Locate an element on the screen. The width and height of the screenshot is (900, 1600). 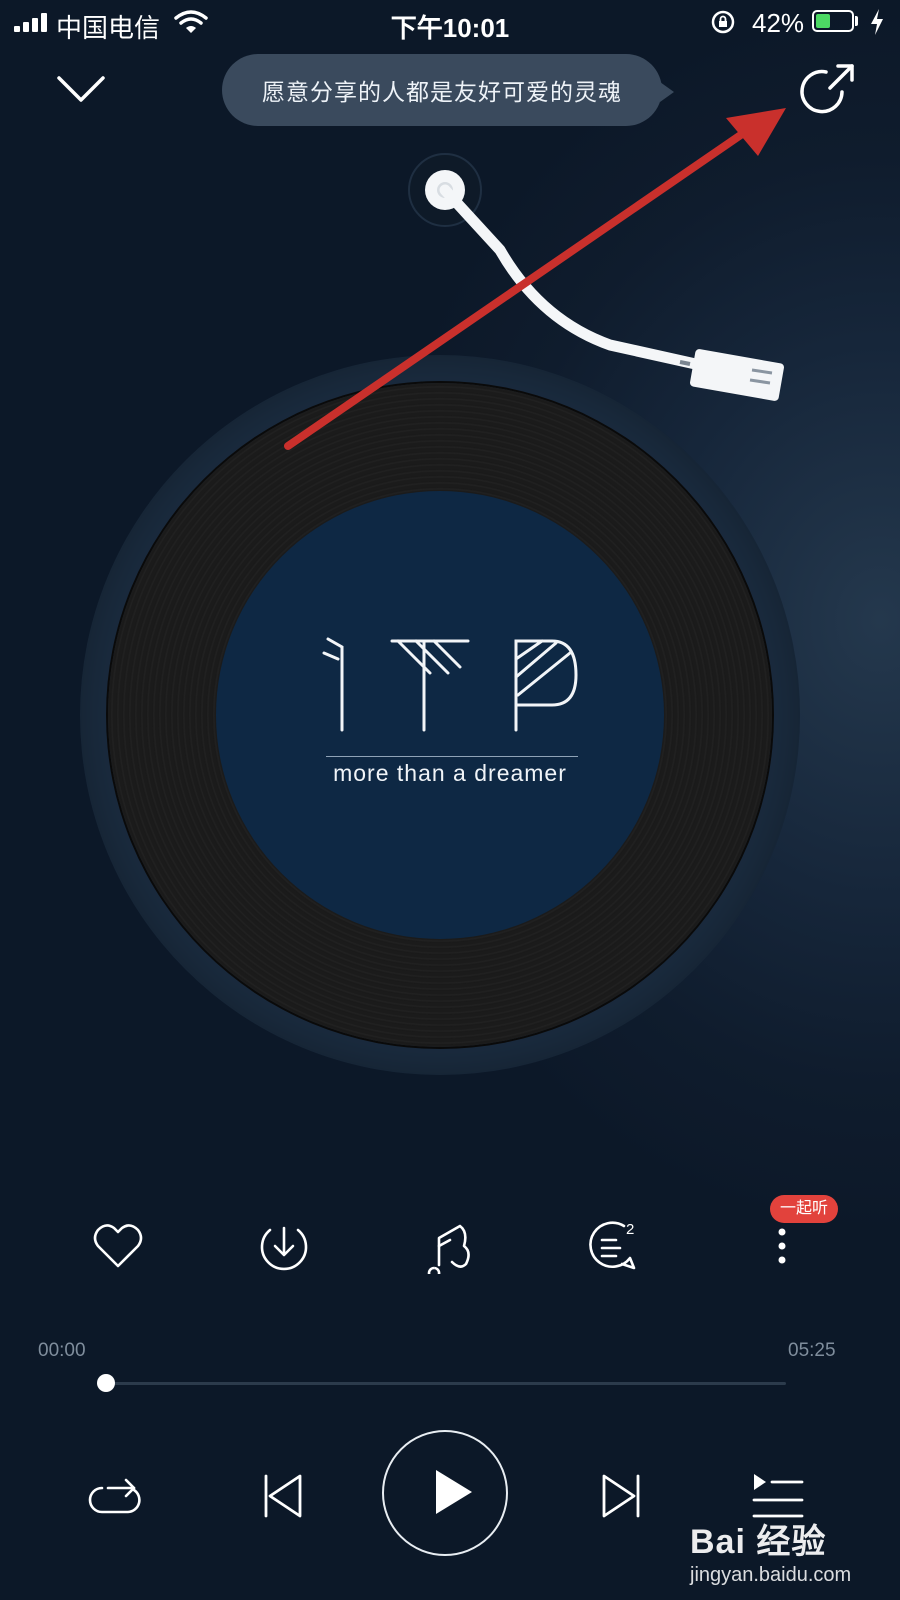
heart-icon is located at coordinates (118, 1246).